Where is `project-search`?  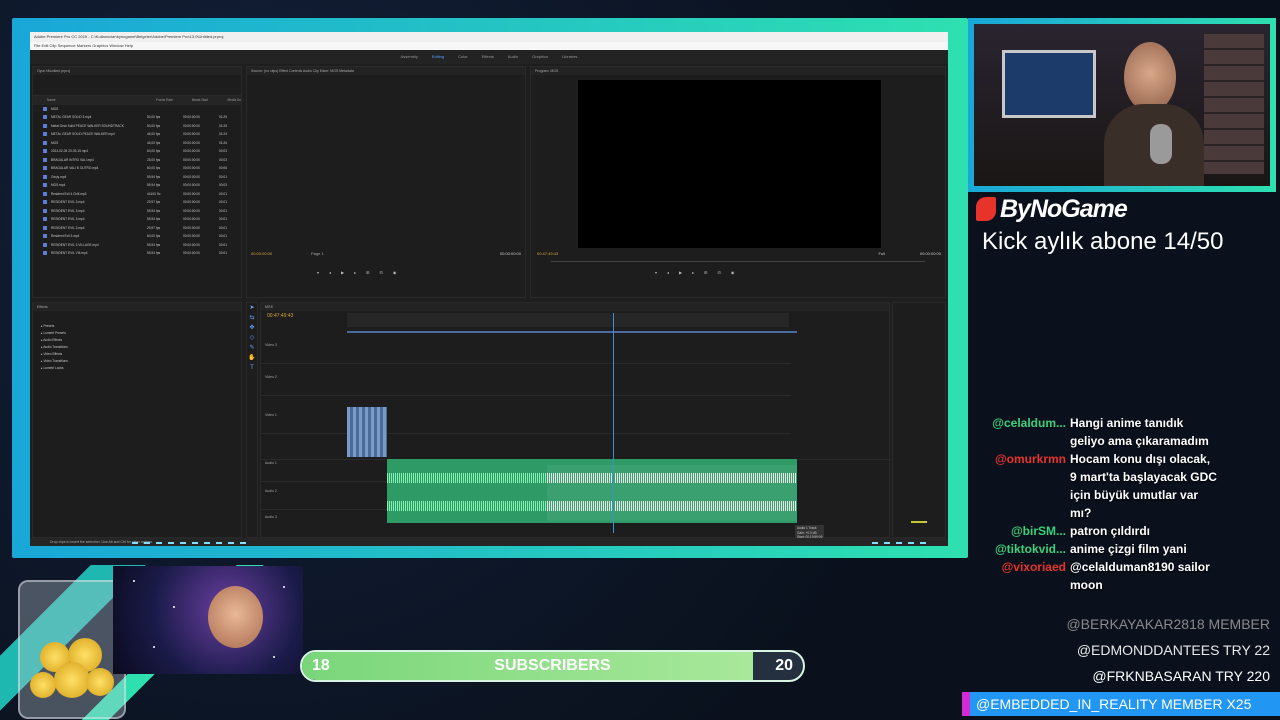
project-search is located at coordinates (137, 85).